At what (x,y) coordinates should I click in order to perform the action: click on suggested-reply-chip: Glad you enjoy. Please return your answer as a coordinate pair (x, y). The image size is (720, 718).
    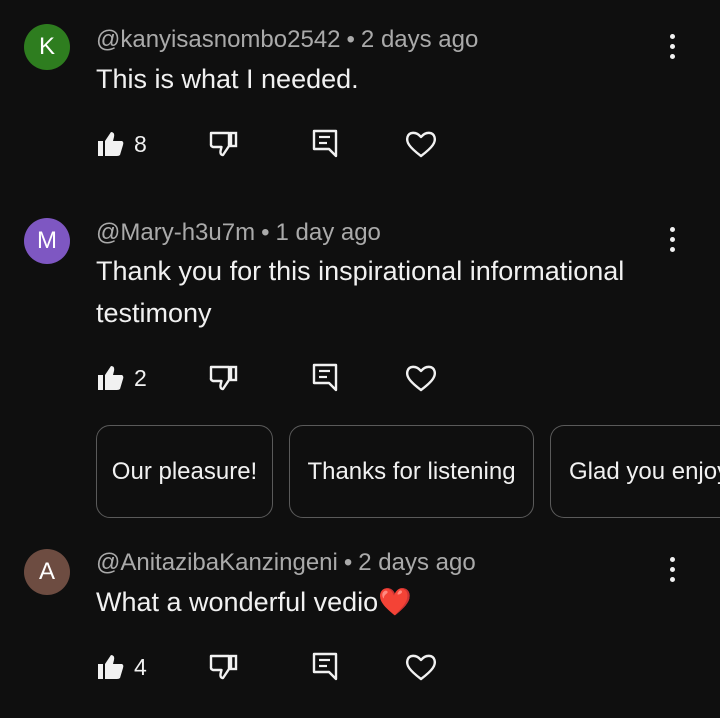
    Looking at the image, I should click on (635, 471).